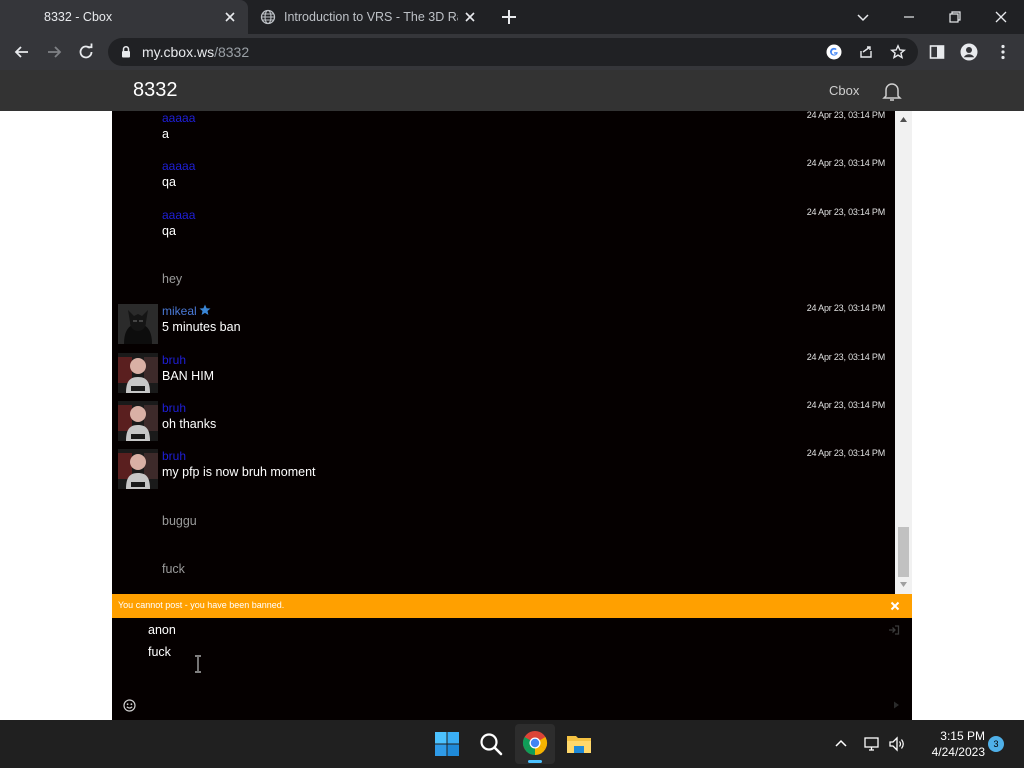 The width and height of the screenshot is (1024, 768). Describe the element at coordinates (897, 744) in the screenshot. I see `volume-icon` at that location.